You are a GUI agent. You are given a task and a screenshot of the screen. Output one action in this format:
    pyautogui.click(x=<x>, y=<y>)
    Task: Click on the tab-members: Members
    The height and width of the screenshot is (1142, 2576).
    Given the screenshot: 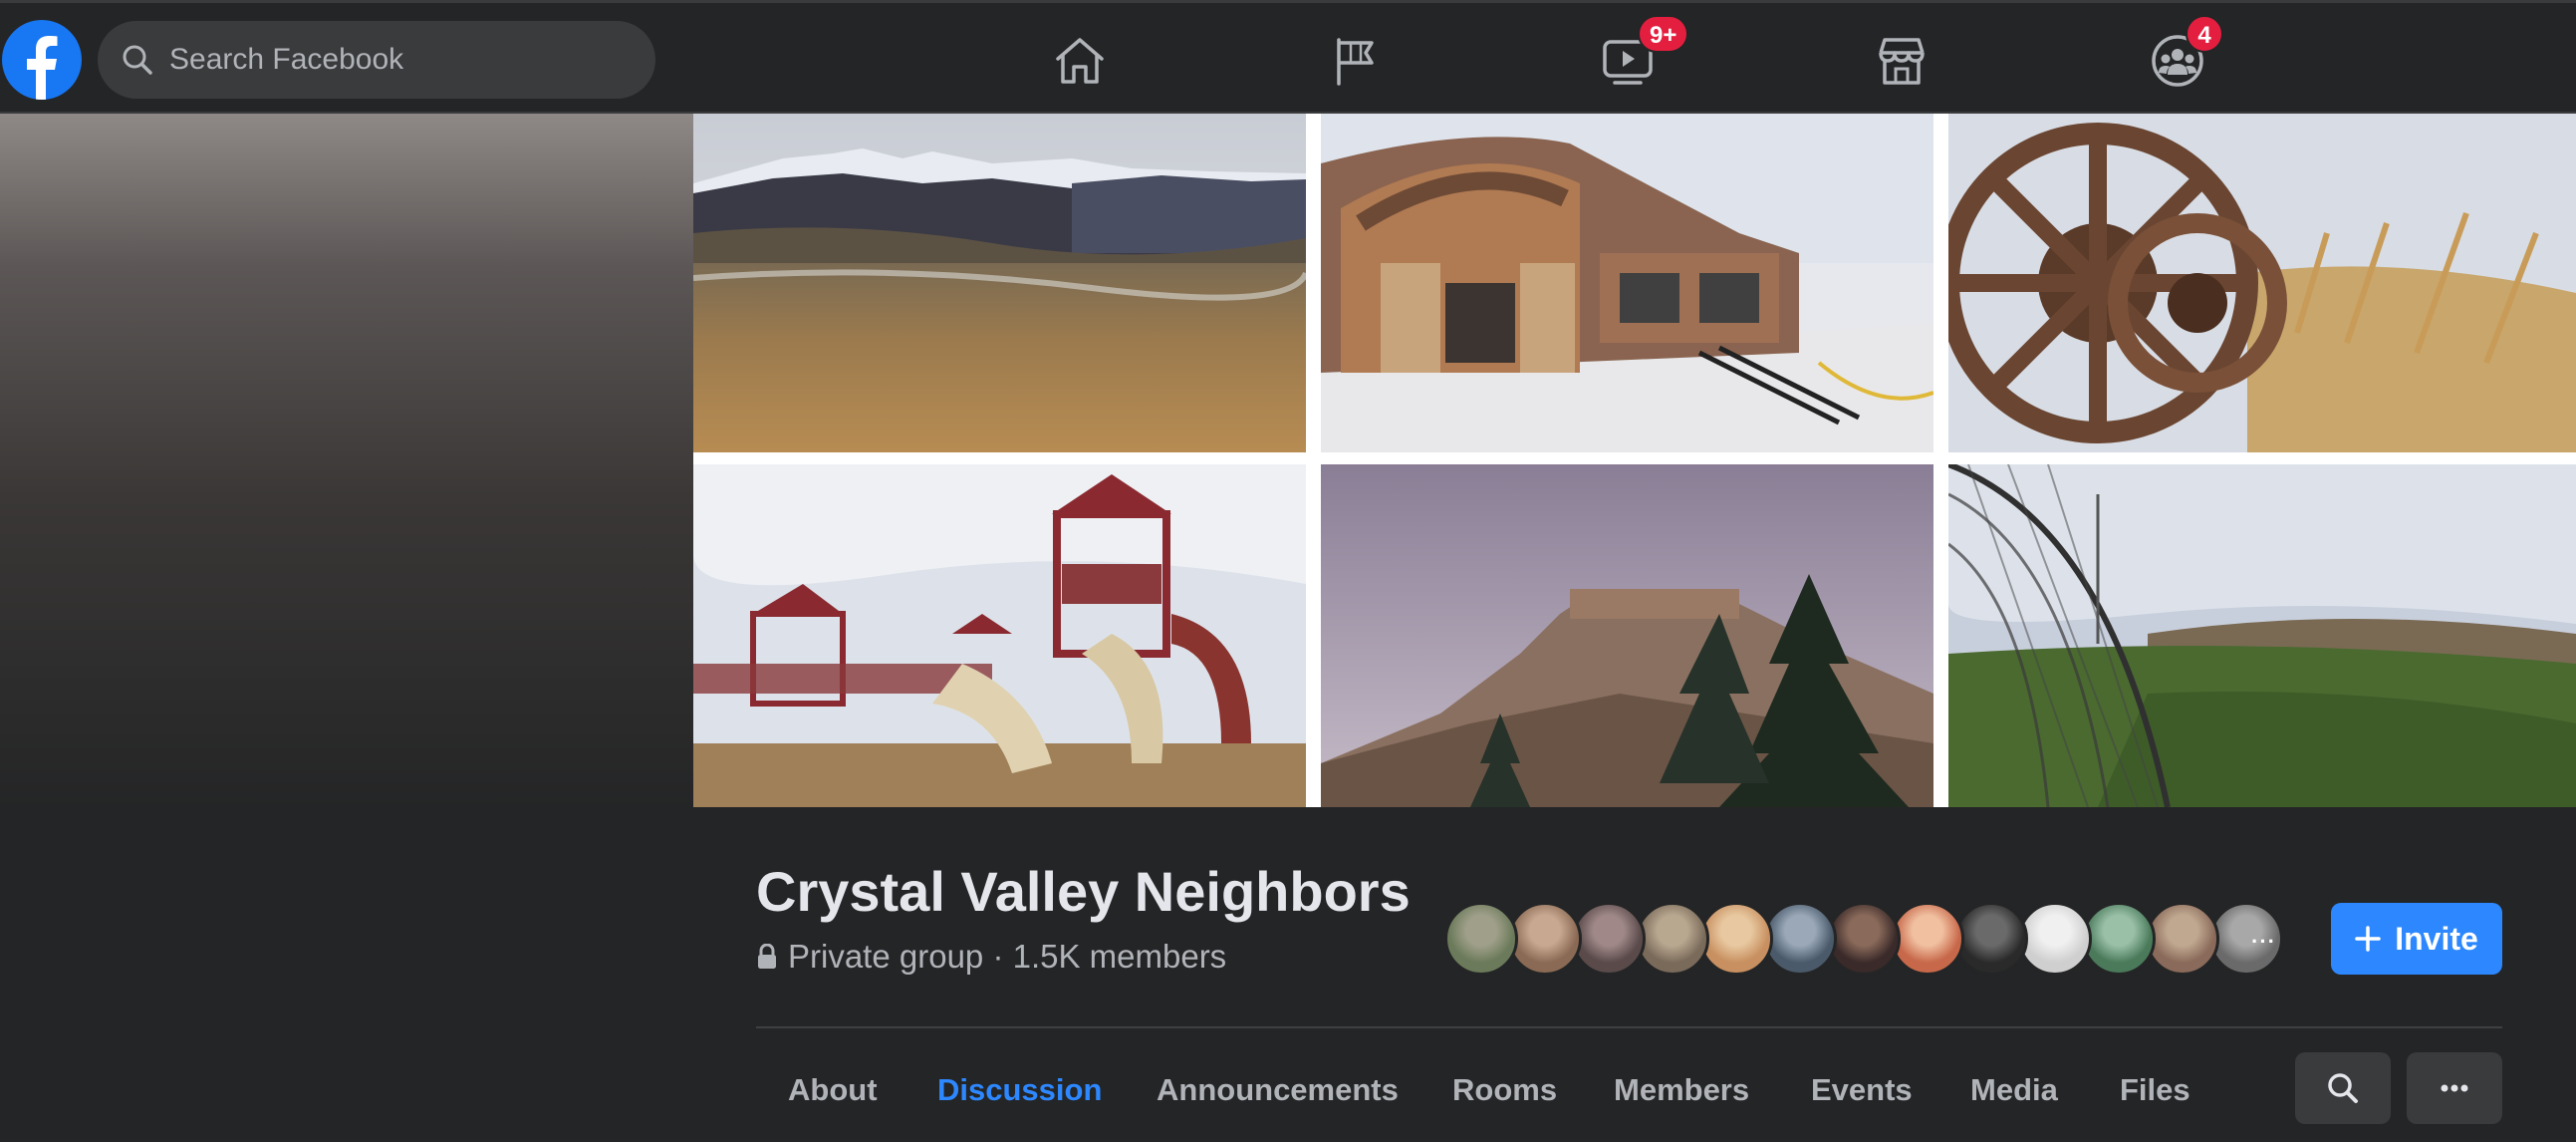 What is the action you would take?
    pyautogui.click(x=1681, y=1090)
    